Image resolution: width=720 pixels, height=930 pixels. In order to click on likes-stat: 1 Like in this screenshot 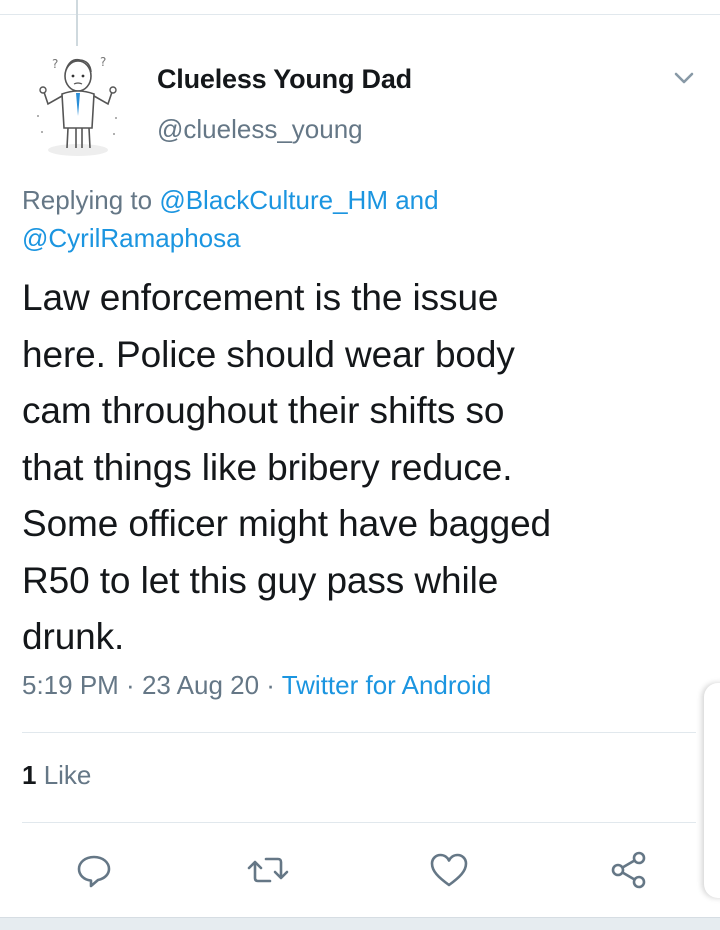, I will do `click(56, 775)`.